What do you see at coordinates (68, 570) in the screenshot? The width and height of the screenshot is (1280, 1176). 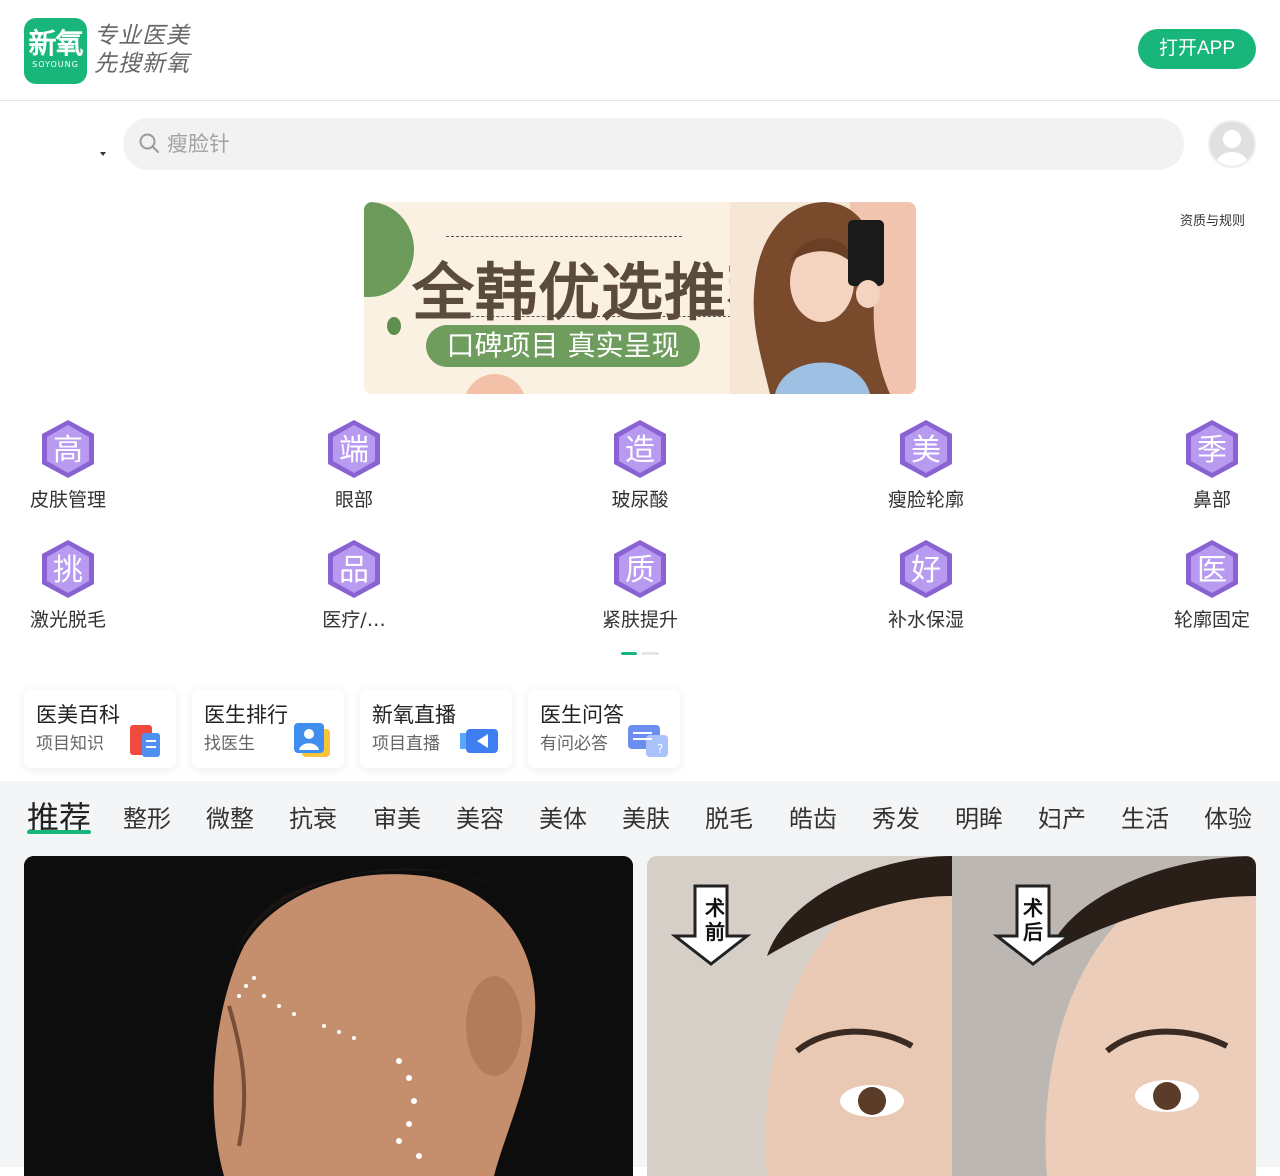 I see `badge-text: 挑` at bounding box center [68, 570].